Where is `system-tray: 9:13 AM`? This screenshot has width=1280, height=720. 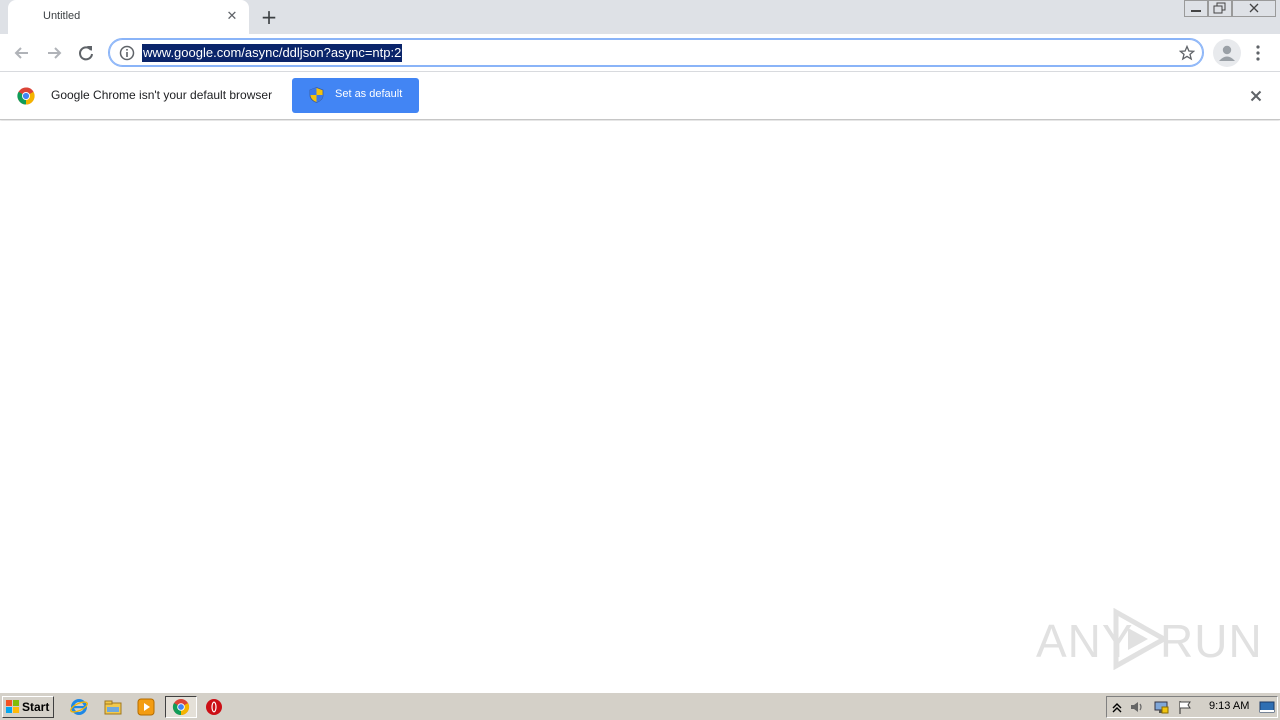
system-tray: 9:13 AM is located at coordinates (1192, 707).